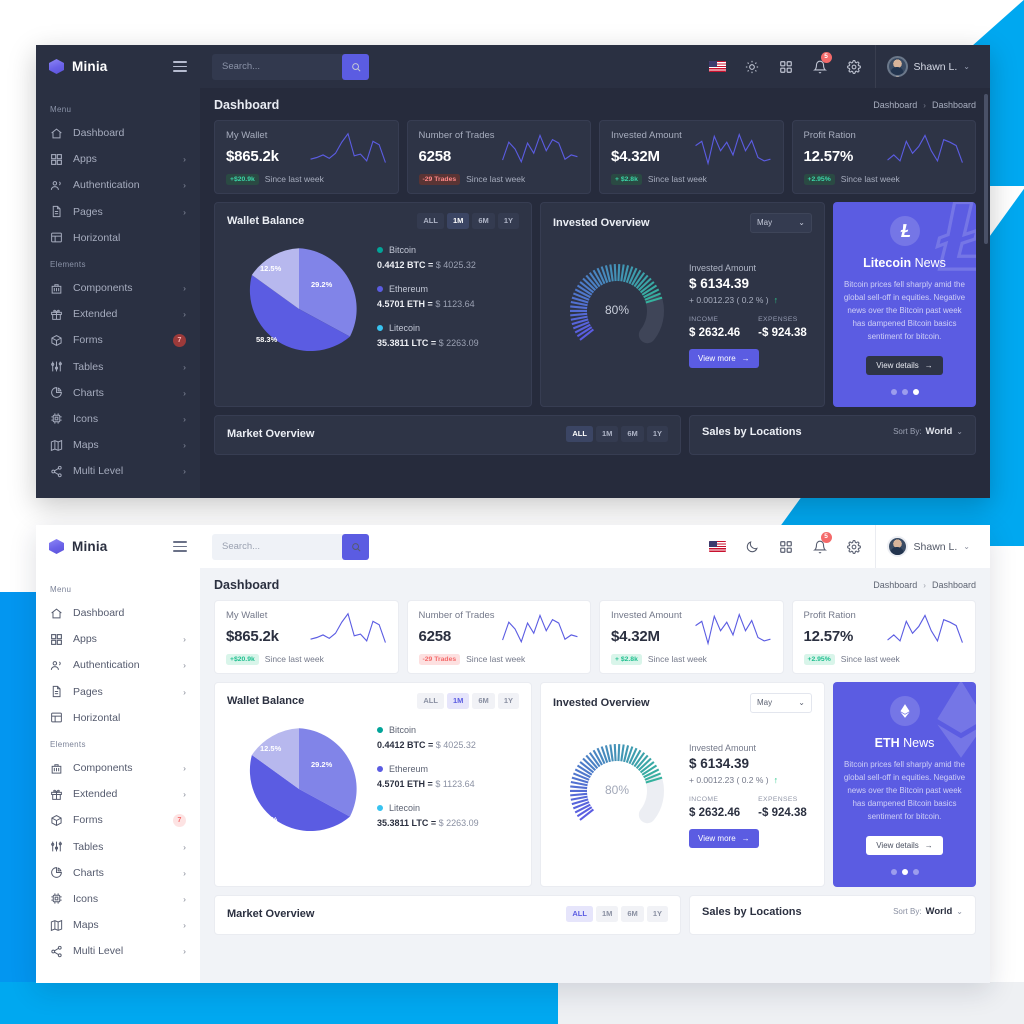 The height and width of the screenshot is (1024, 1024). What do you see at coordinates (939, 432) in the screenshot?
I see `sort-by-value: World` at bounding box center [939, 432].